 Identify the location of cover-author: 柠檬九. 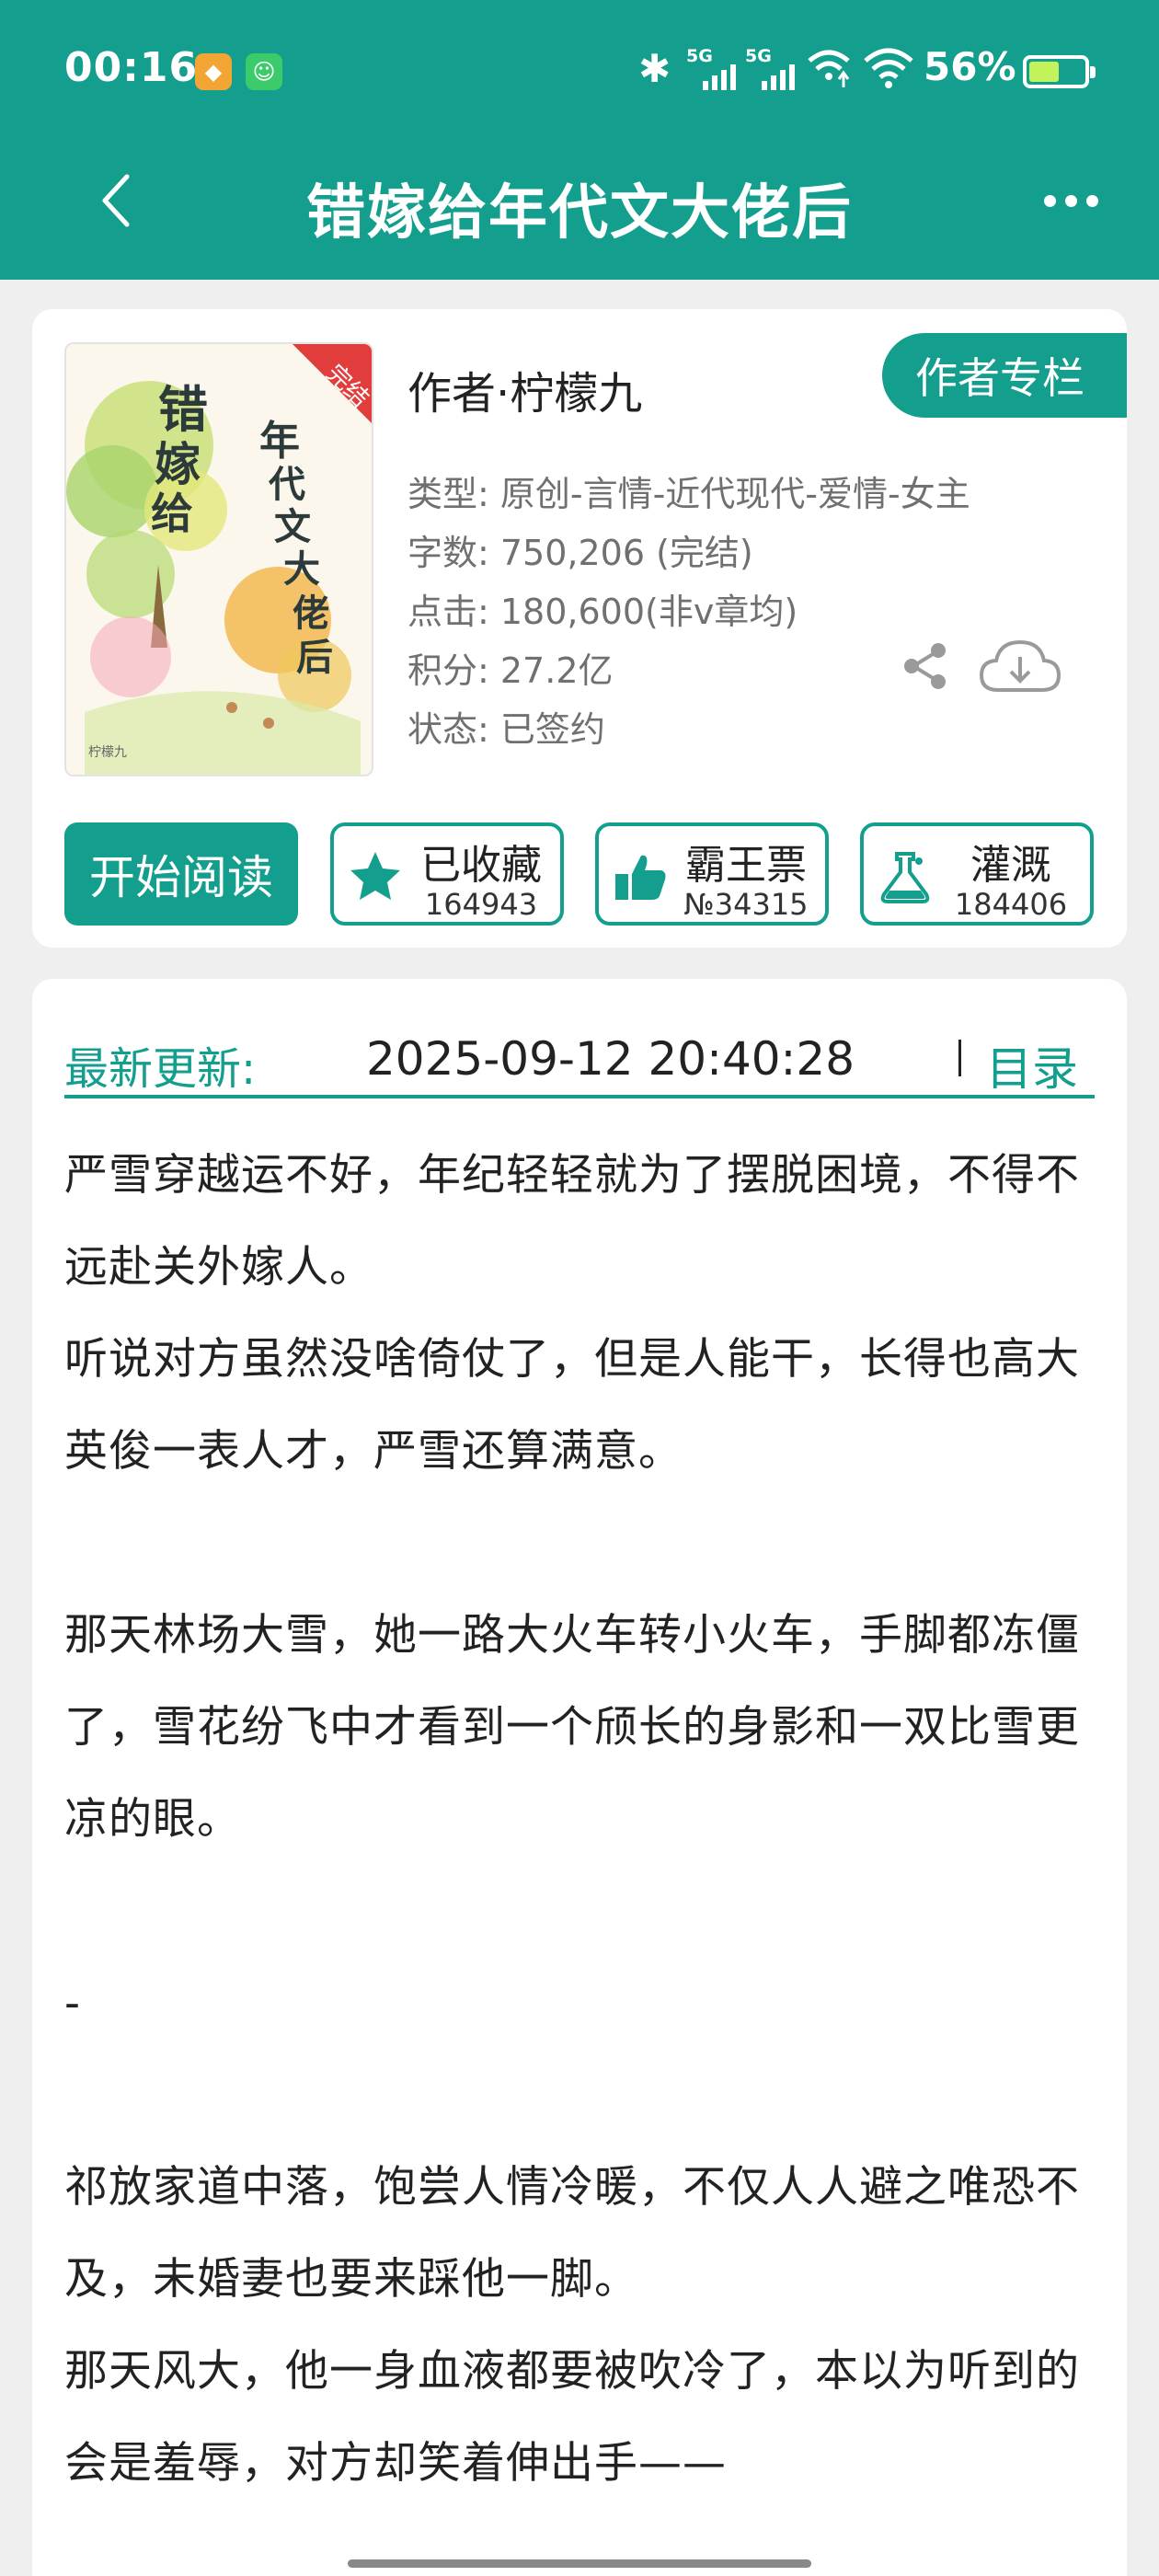
(107, 752).